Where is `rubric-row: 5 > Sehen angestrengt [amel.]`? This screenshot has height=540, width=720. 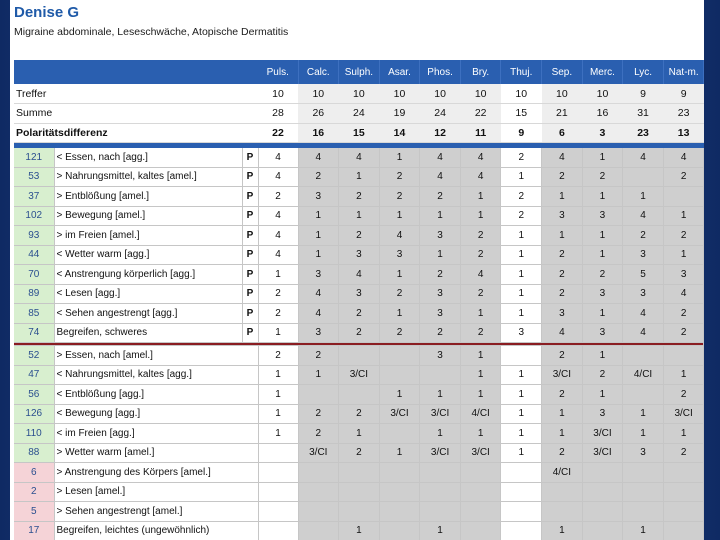
rubric-row: 5 > Sehen angestrengt [amel.] is located at coordinates (359, 511).